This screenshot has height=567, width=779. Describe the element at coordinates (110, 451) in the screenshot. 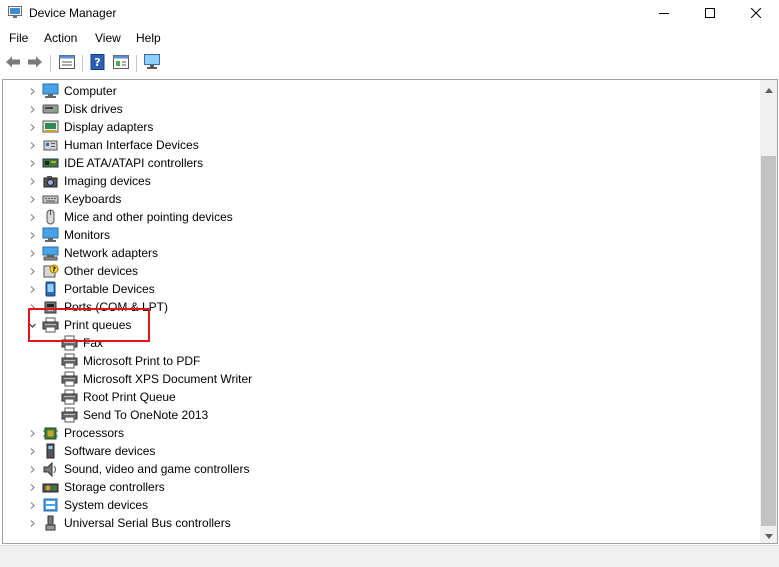

I see `tree-item-label: Software devices` at that location.